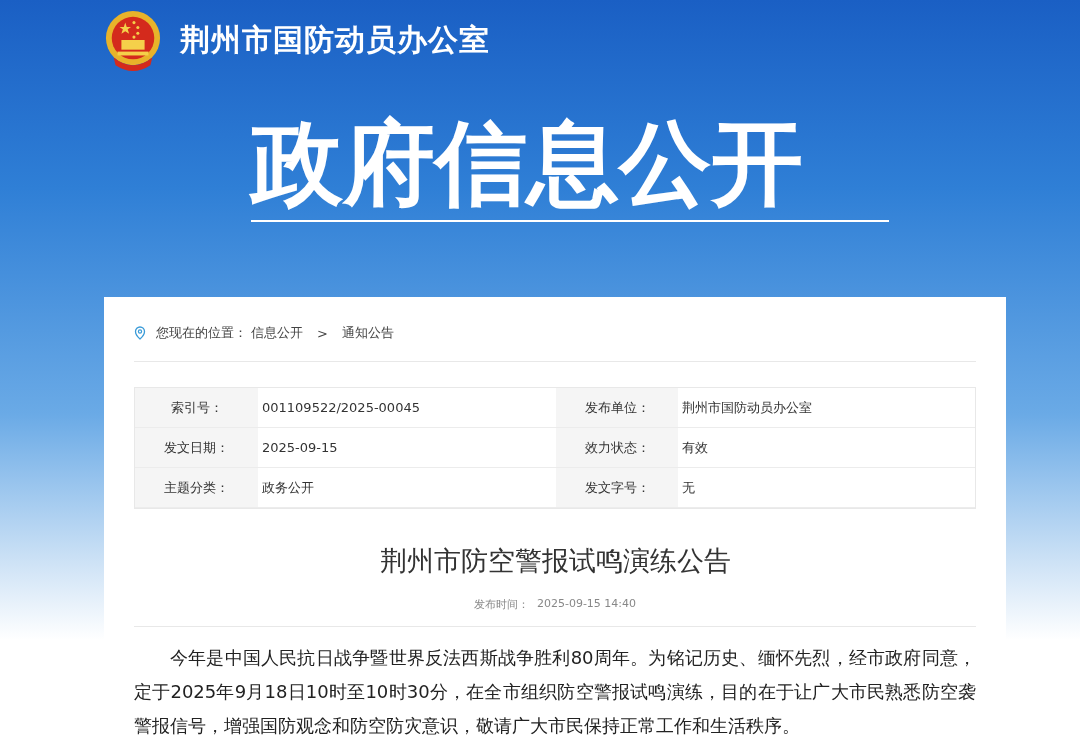 The height and width of the screenshot is (753, 1080). Describe the element at coordinates (196, 448) in the screenshot. I see `field-label: 发文日期：` at that location.